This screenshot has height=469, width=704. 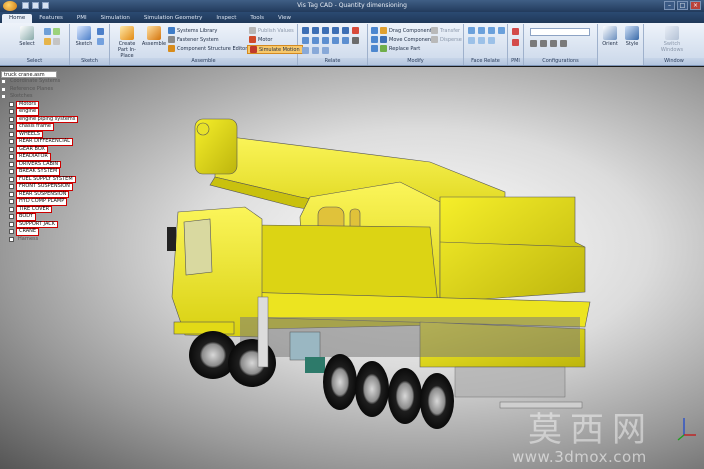 What do you see at coordinates (284, 18) in the screenshot?
I see `tab-view: View` at bounding box center [284, 18].